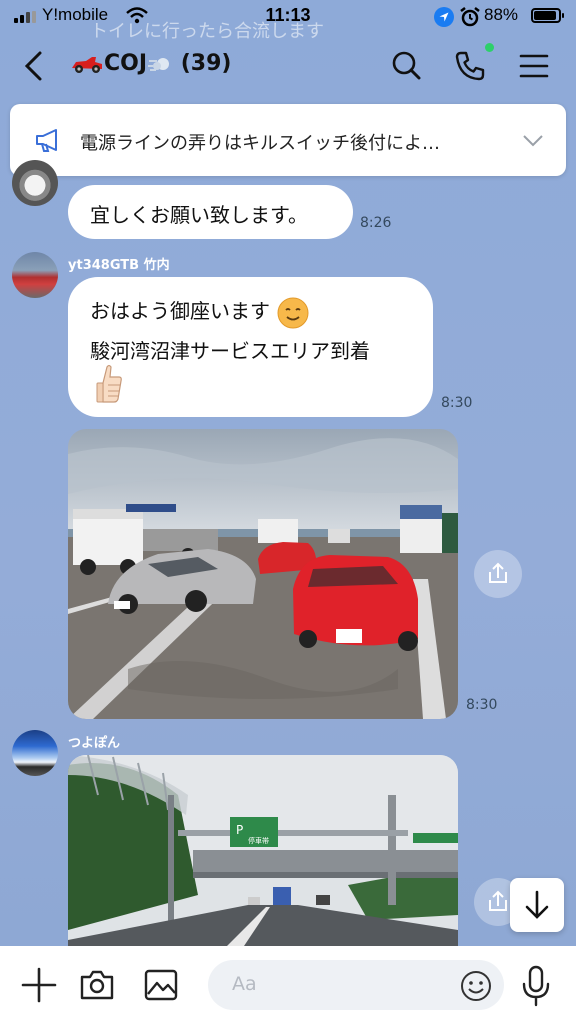 The image size is (576, 1024). Describe the element at coordinates (547, 15) in the screenshot. I see `battery-icon` at that location.